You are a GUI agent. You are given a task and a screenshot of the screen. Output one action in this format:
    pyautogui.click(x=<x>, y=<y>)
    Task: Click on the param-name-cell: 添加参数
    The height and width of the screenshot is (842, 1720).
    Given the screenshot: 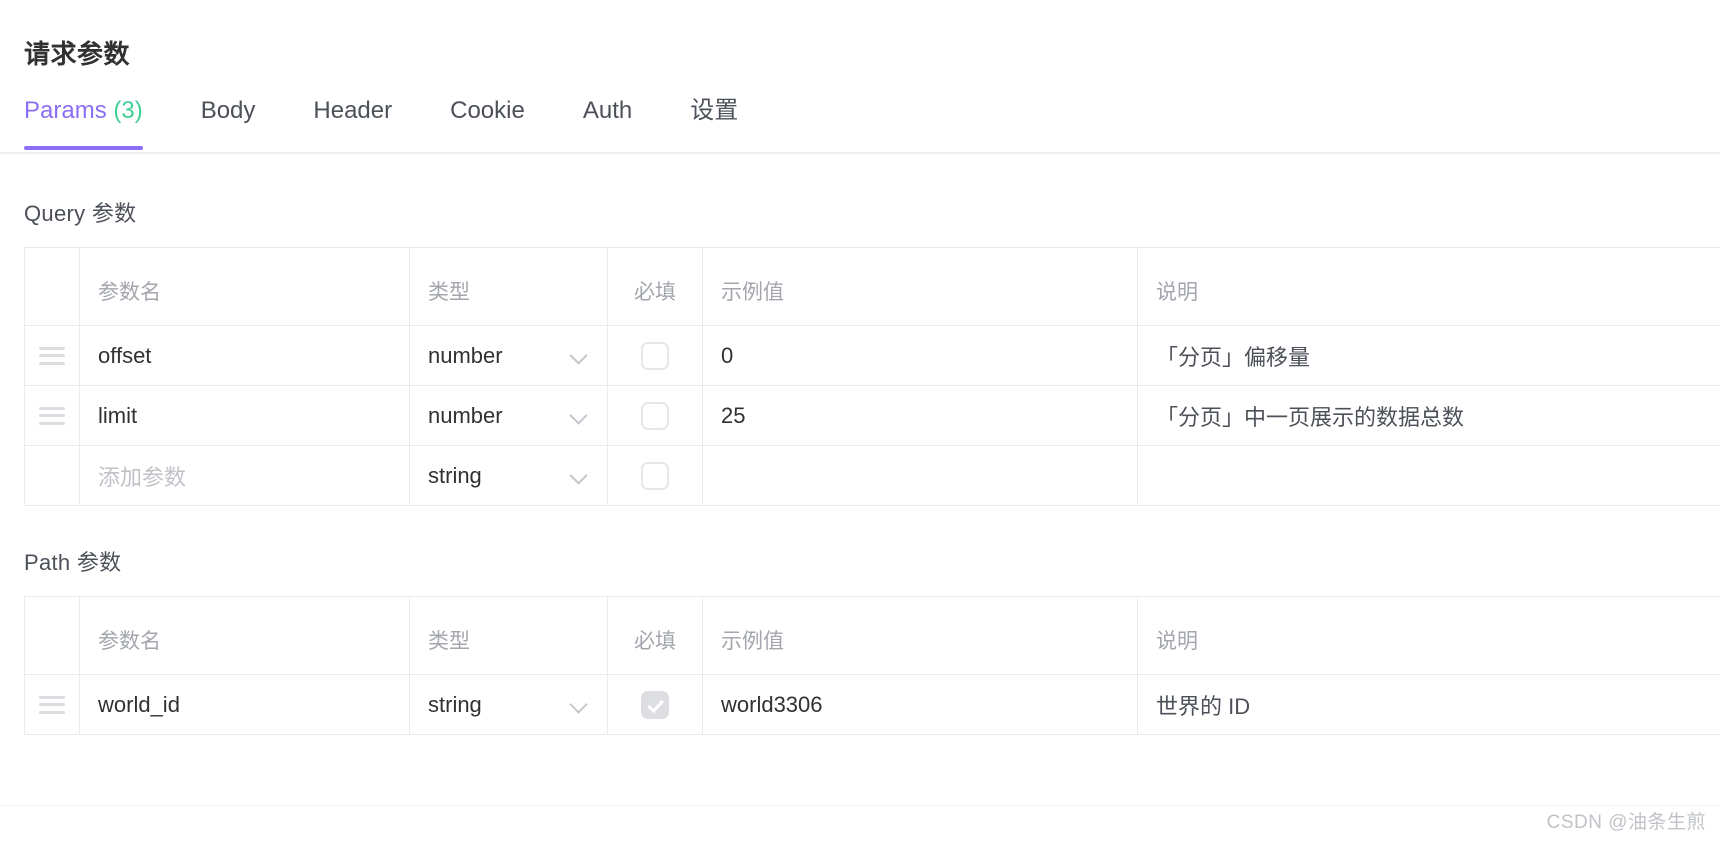 What is the action you would take?
    pyautogui.click(x=245, y=475)
    